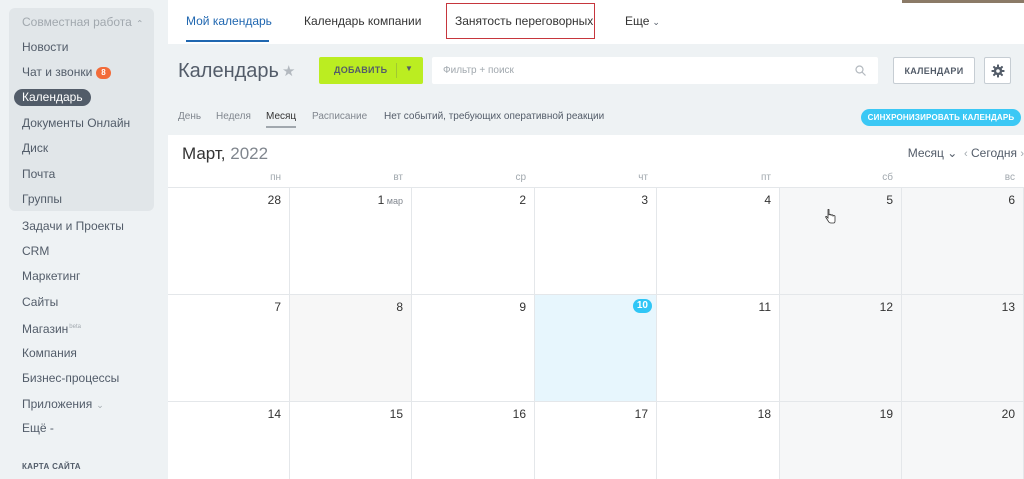 The height and width of the screenshot is (479, 1024). I want to click on weekday-label: ср, so click(520, 177).